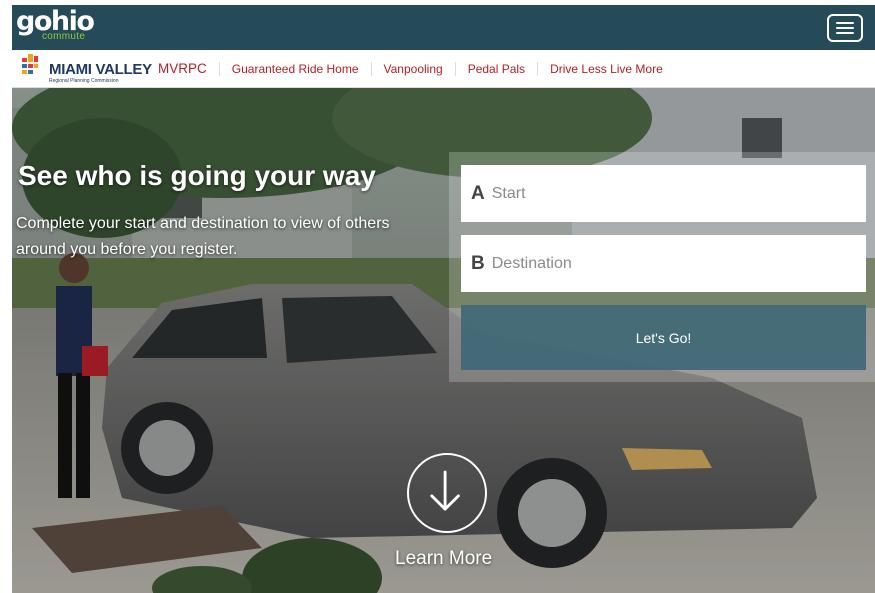 This screenshot has height=593, width=875. Describe the element at coordinates (443, 27) in the screenshot. I see `top-header-bar: gohio commute` at that location.